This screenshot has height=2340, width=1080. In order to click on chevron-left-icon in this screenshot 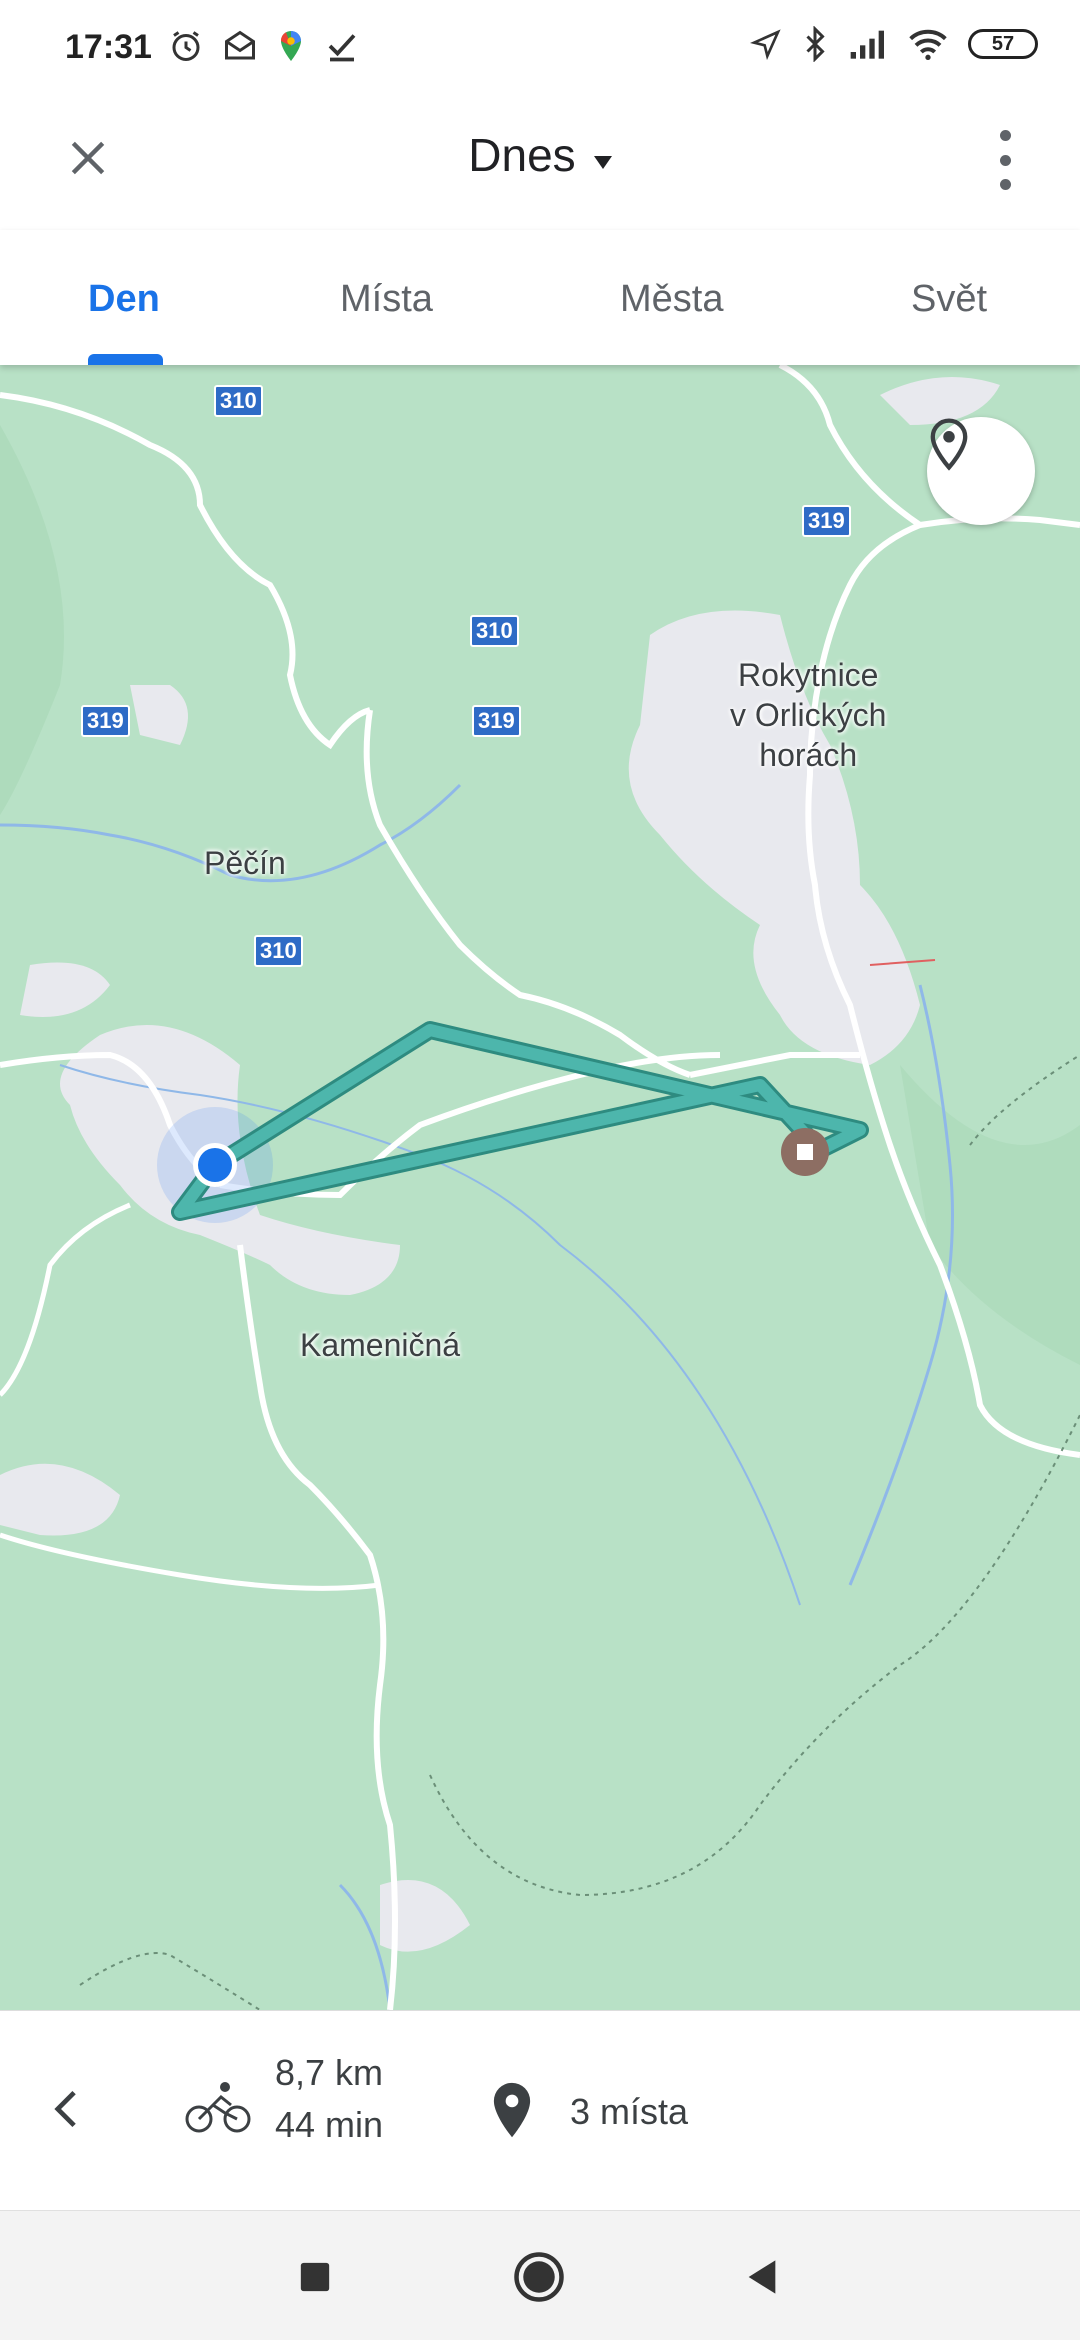, I will do `click(65, 2109)`.